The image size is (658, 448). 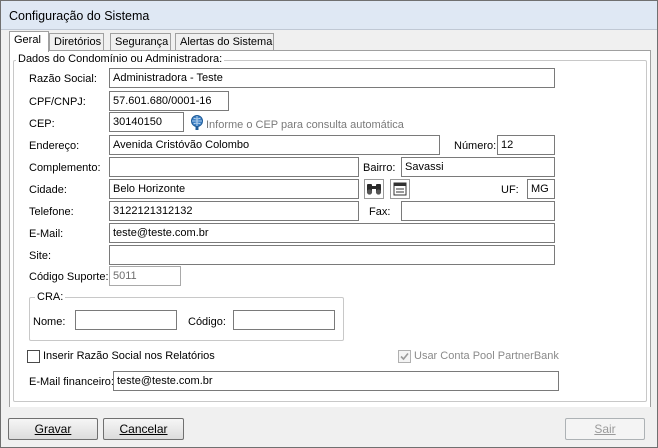 I want to click on telefone-label: Telefone:, so click(x=51, y=212).